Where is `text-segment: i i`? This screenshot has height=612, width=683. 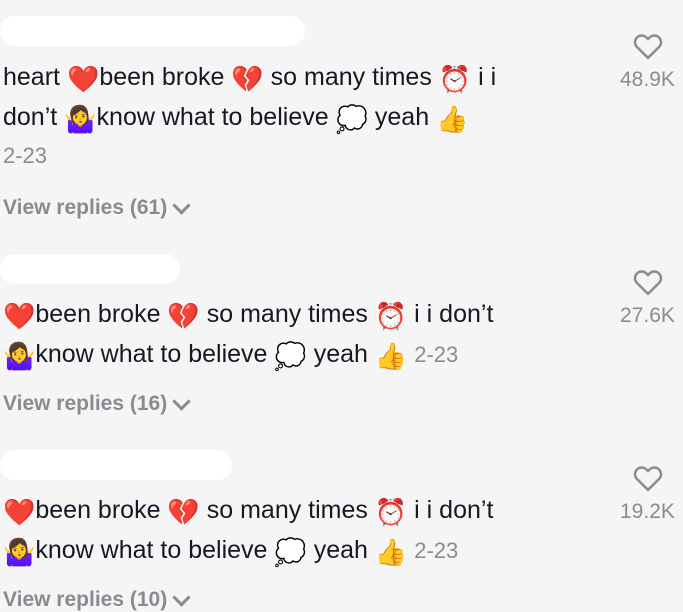 text-segment: i i is located at coordinates (484, 77).